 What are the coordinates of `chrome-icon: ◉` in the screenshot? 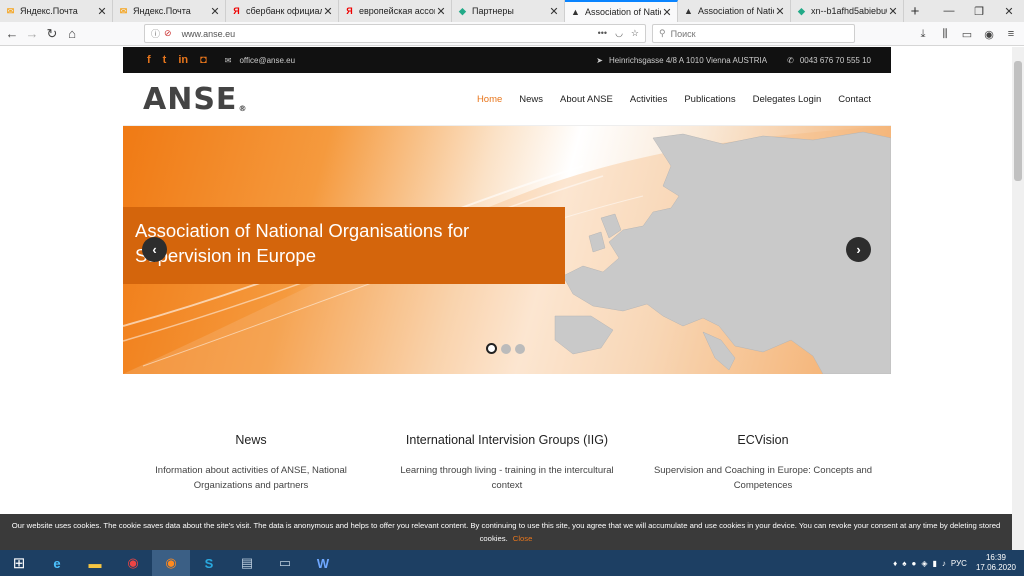 It's located at (133, 563).